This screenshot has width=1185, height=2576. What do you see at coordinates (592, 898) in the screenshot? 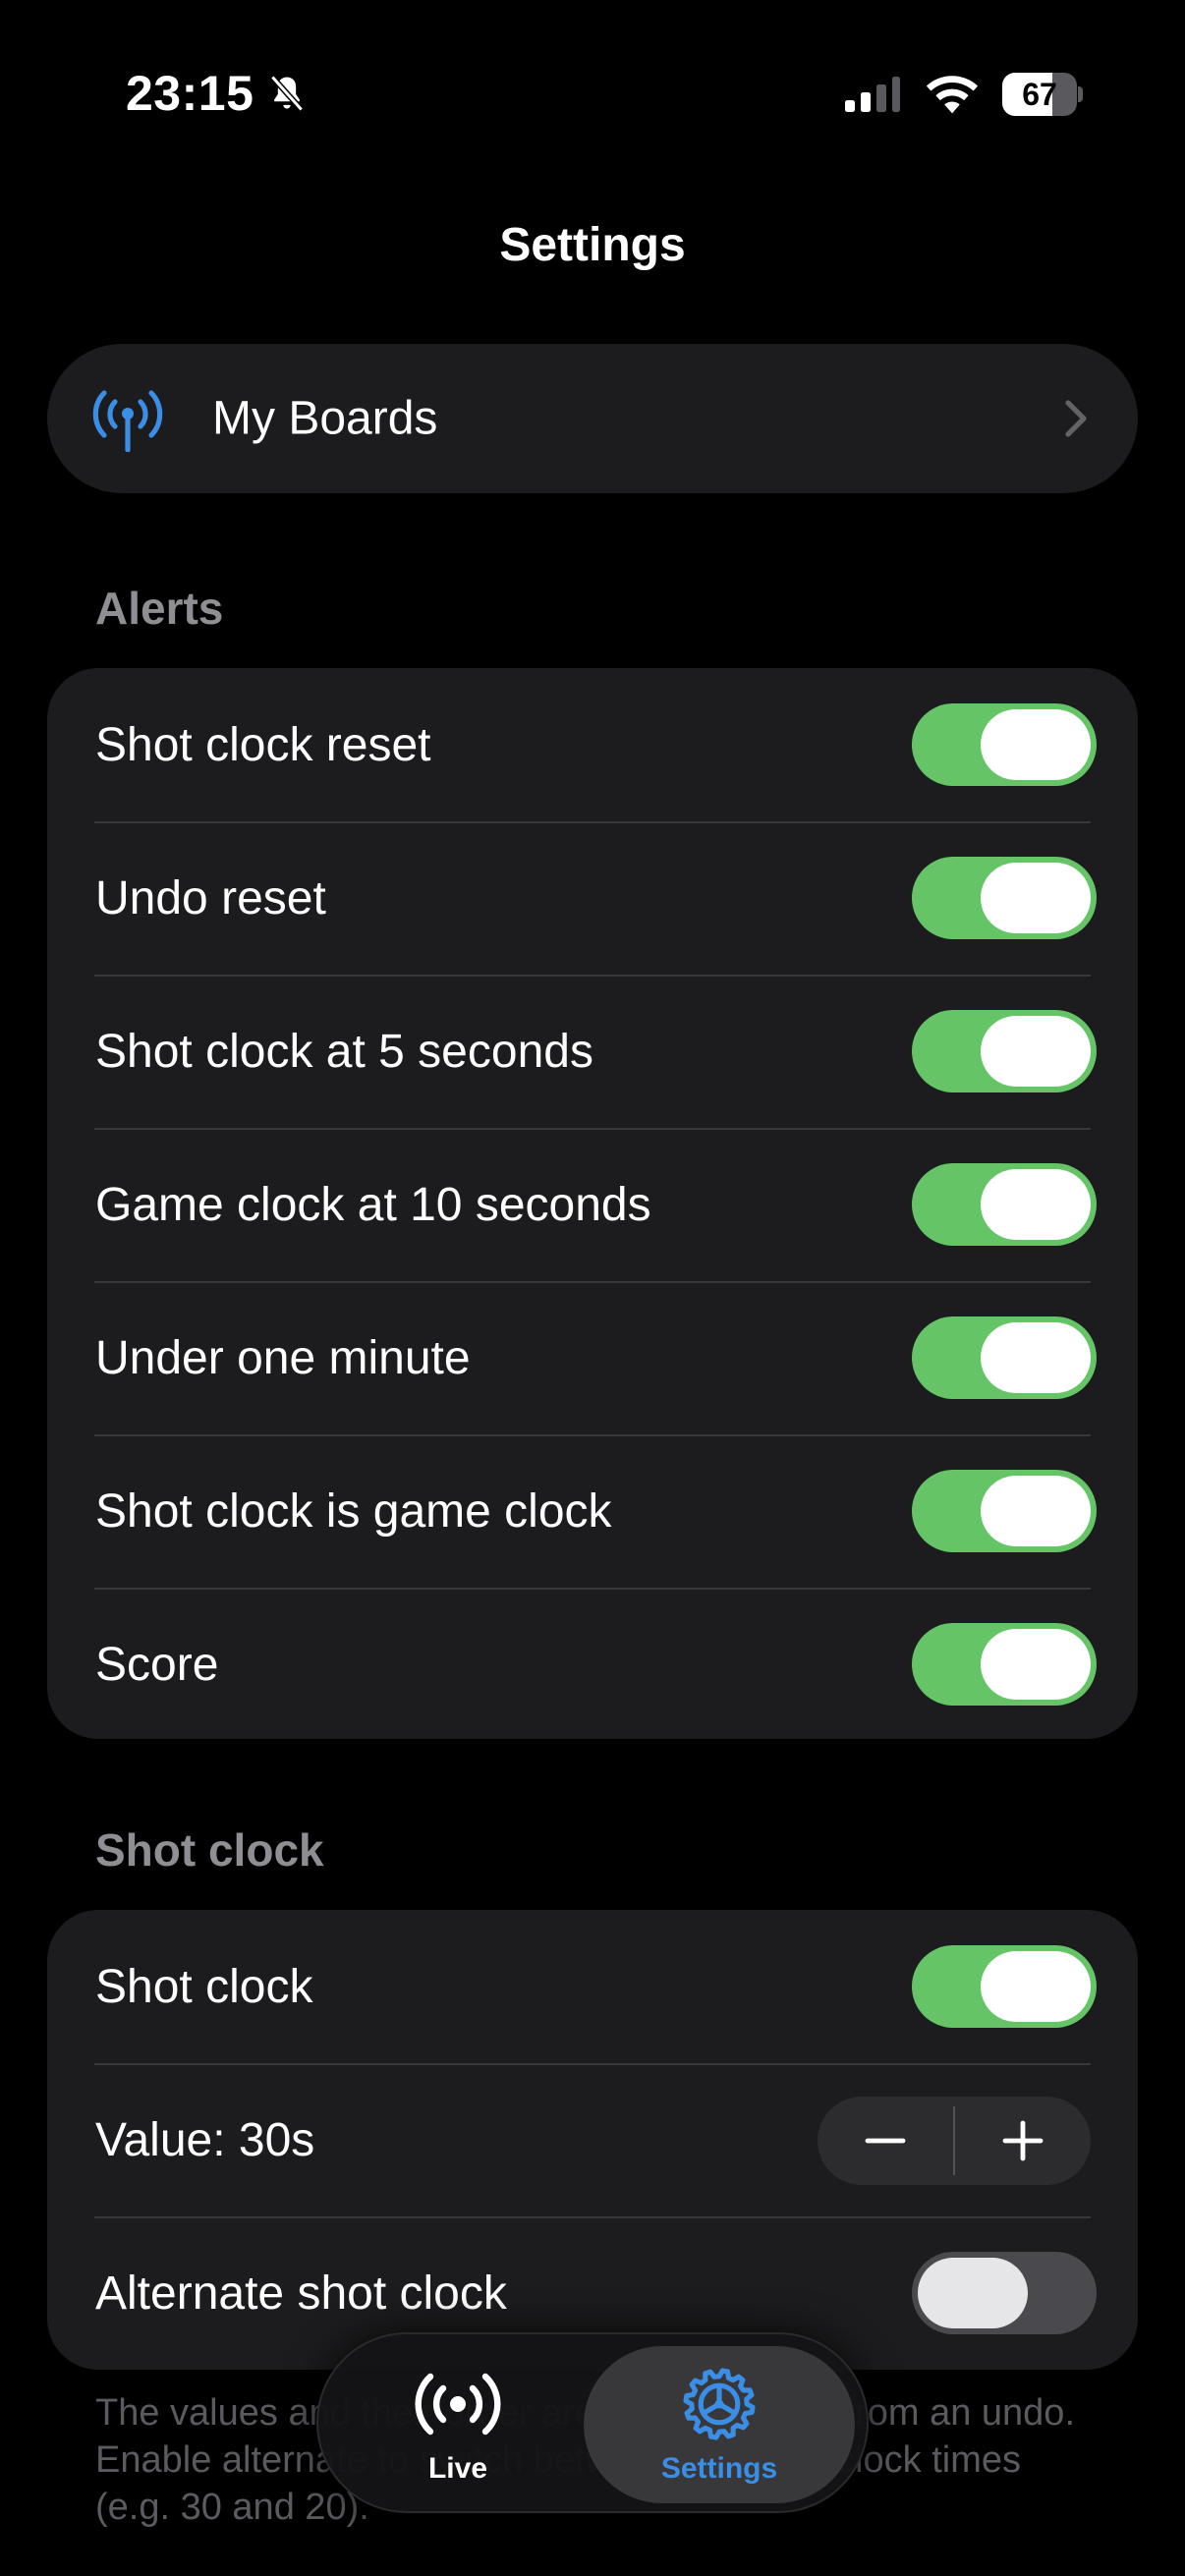
I see `alert-row-undo-reset: Undo reset` at bounding box center [592, 898].